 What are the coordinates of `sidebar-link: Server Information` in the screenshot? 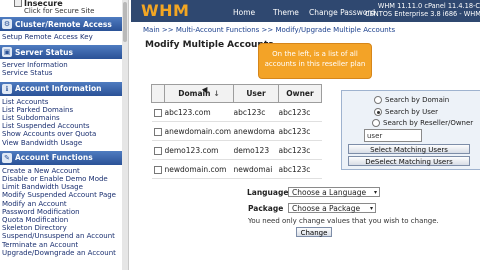 It's located at (65, 65).